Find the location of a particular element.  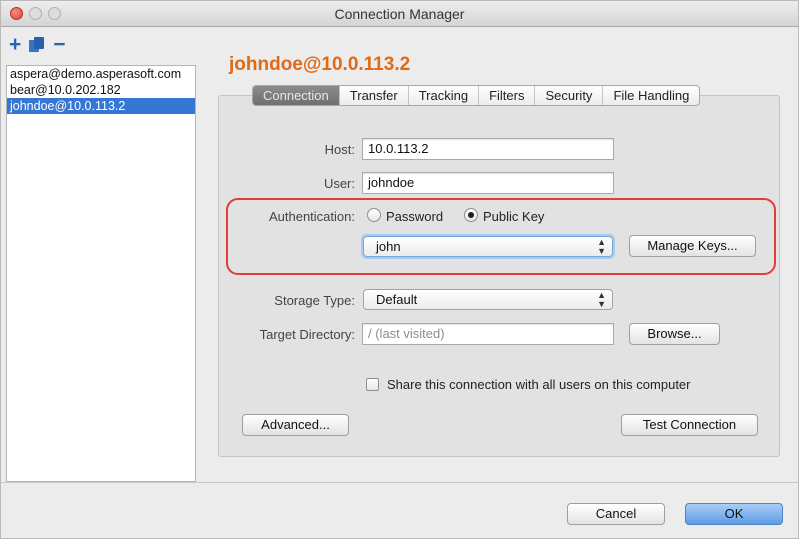

connection-title: johndoe@10.0.113.2 is located at coordinates (320, 64).